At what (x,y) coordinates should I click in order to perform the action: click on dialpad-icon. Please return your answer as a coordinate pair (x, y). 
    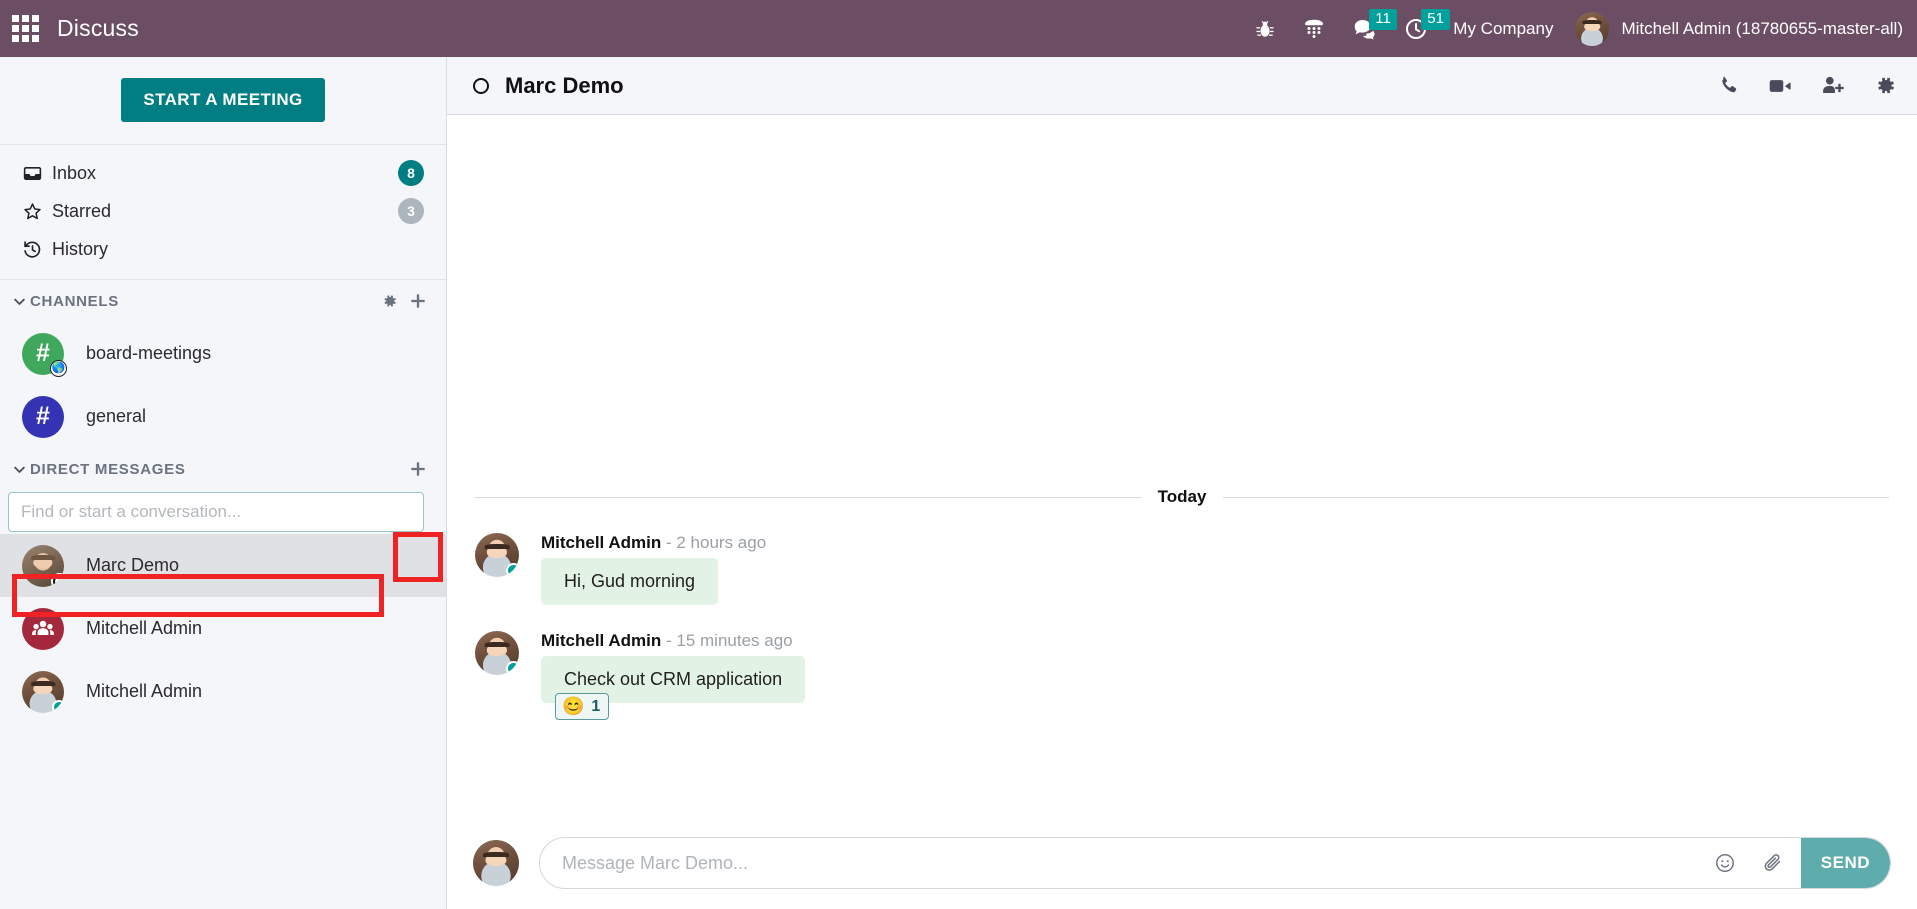
    Looking at the image, I should click on (1314, 28).